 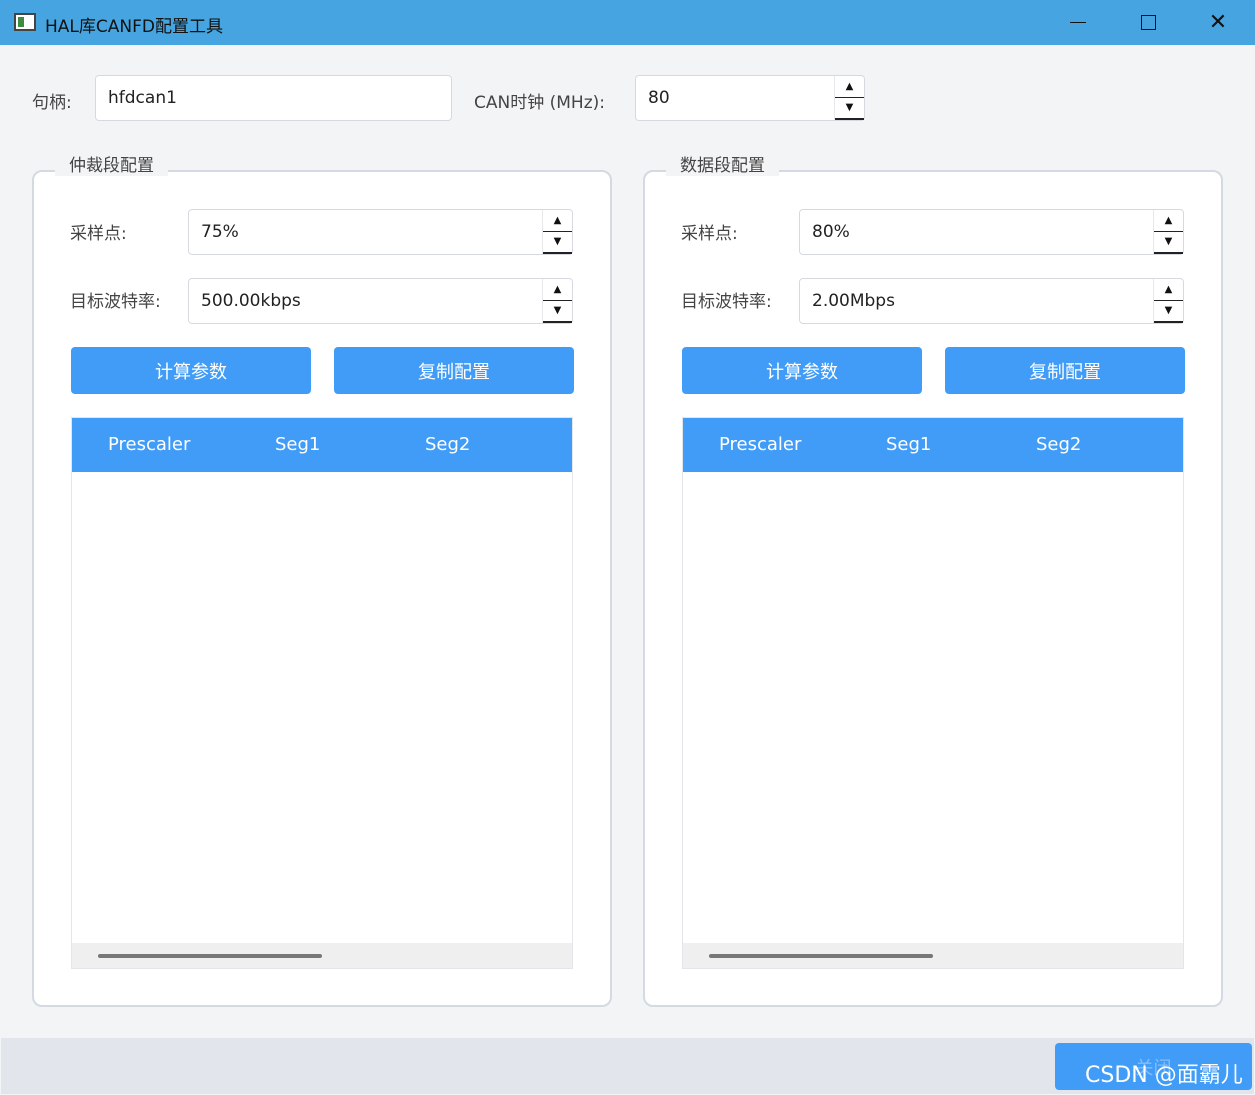 I want to click on arb-table-header: Prescaler Seg1 Seg2, so click(x=322, y=445).